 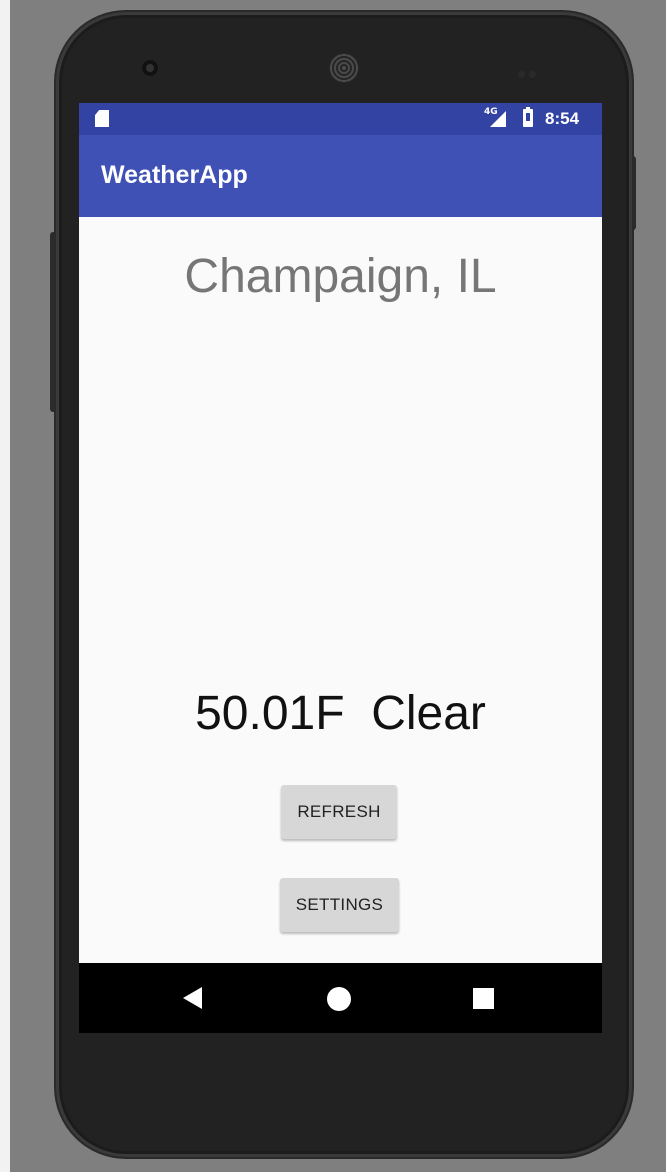 I want to click on recent-apps-icon, so click(x=483, y=998).